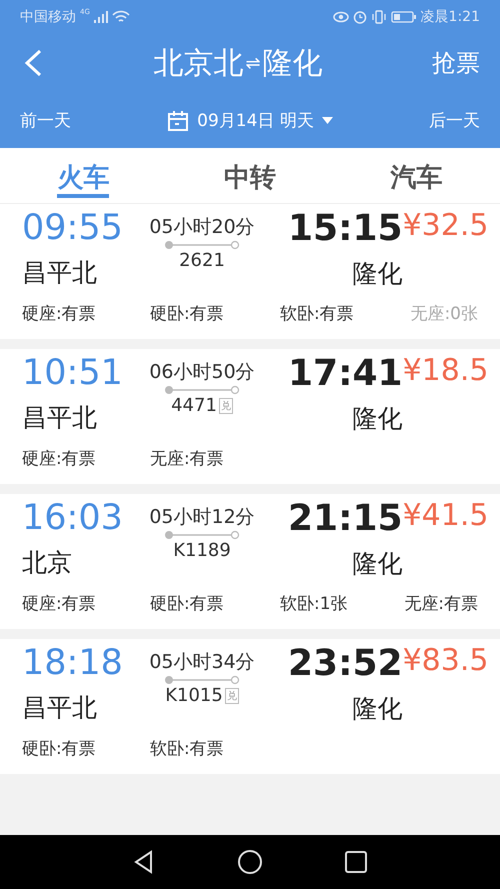 The image size is (500, 889). What do you see at coordinates (345, 228) in the screenshot?
I see `arrival-time: 15:15` at bounding box center [345, 228].